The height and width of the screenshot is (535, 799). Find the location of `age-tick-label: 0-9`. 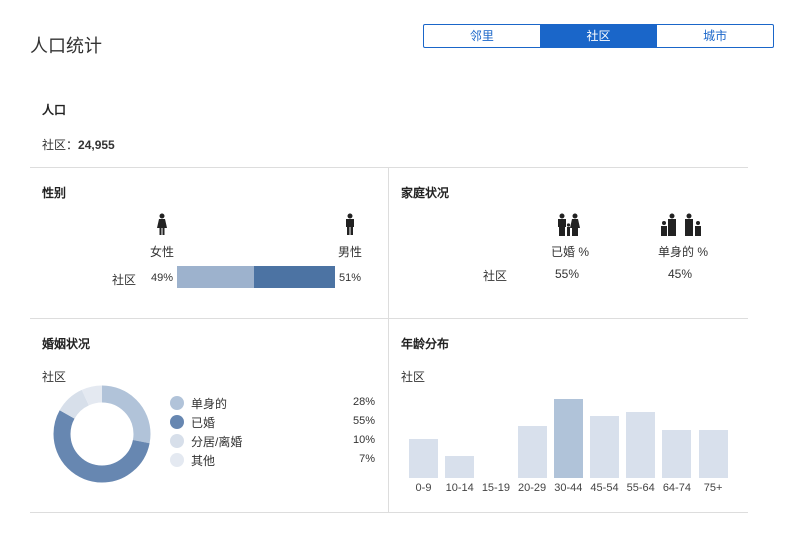

age-tick-label: 0-9 is located at coordinates (423, 488).